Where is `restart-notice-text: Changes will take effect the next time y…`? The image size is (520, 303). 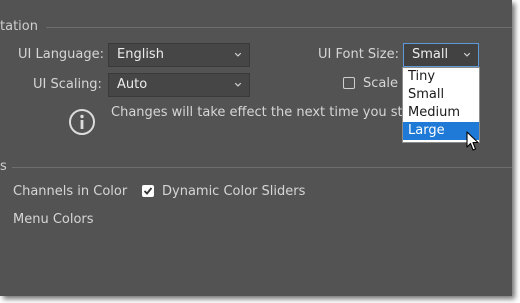
restart-notice-text: Changes will take effect the next time y… is located at coordinates (272, 112).